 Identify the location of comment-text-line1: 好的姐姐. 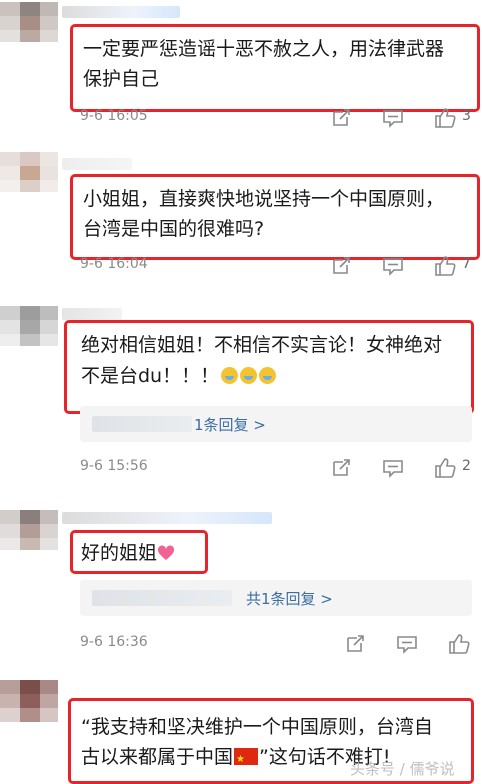
(128, 553).